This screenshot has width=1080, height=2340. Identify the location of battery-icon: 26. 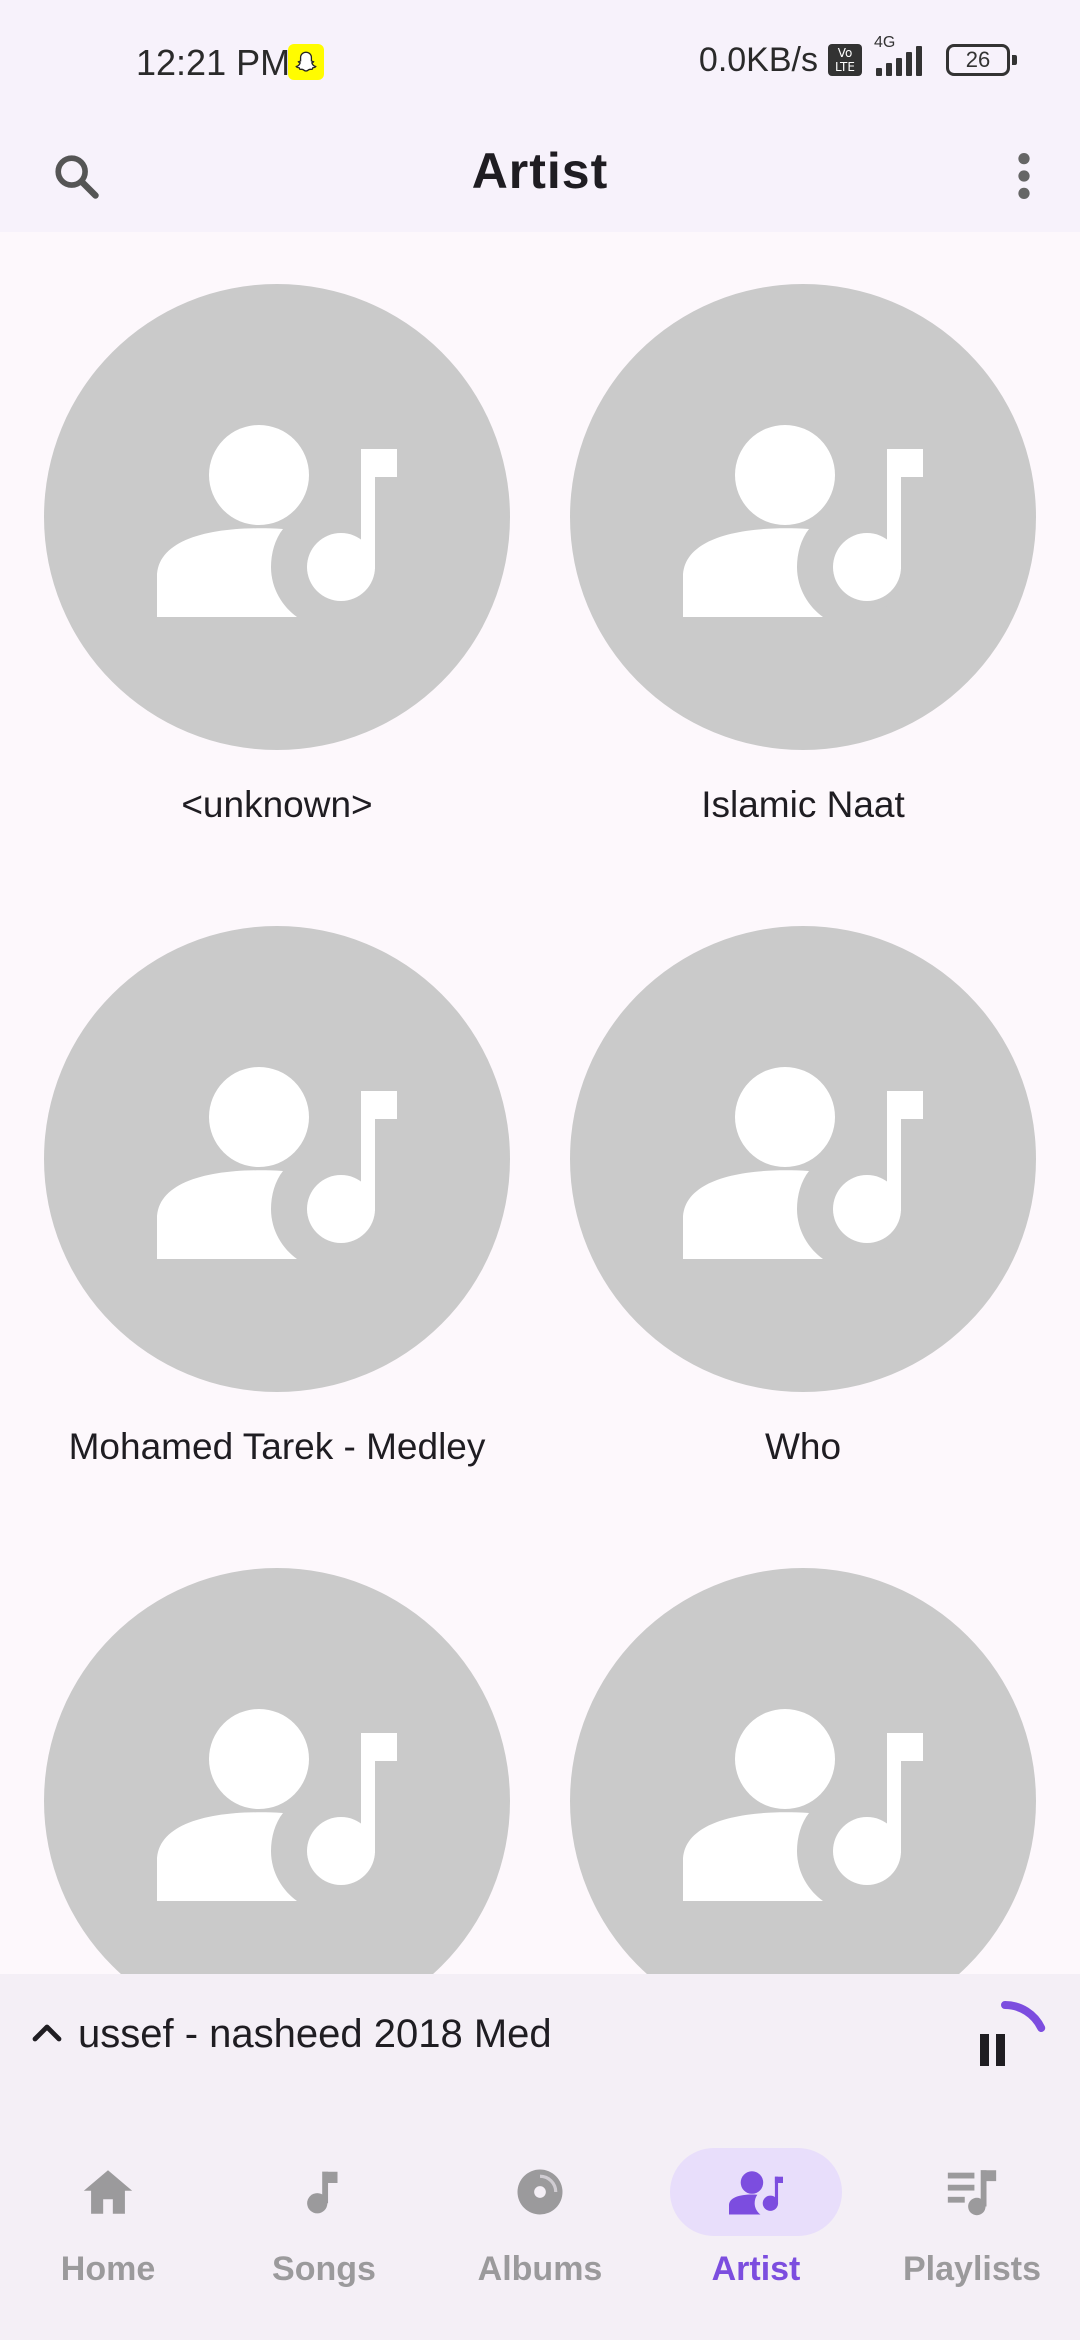
(981, 60).